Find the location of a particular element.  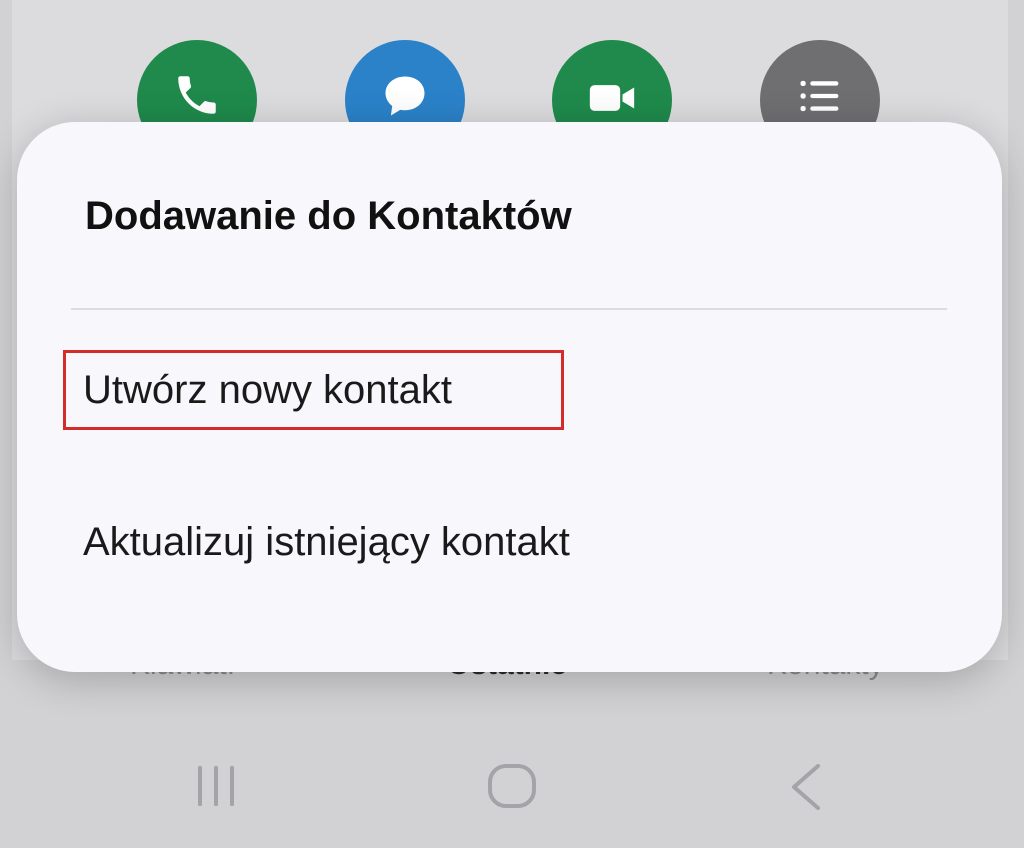

create-new-contact-option: Utwórz nowy kontakt is located at coordinates (505, 394).